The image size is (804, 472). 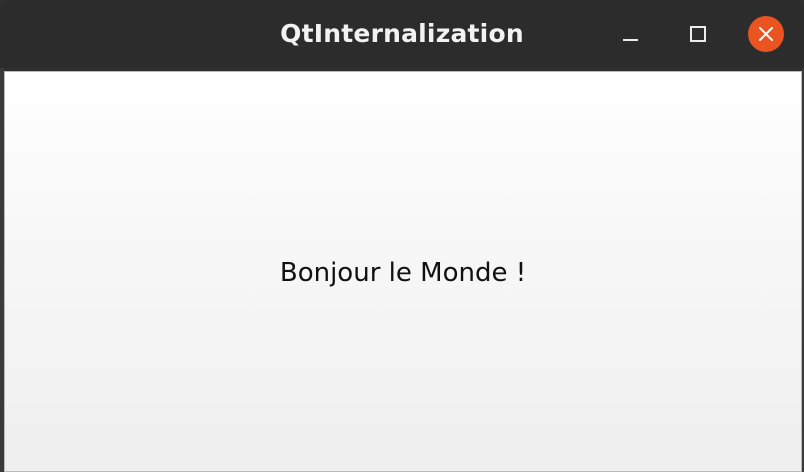 I want to click on close-button, so click(x=766, y=34).